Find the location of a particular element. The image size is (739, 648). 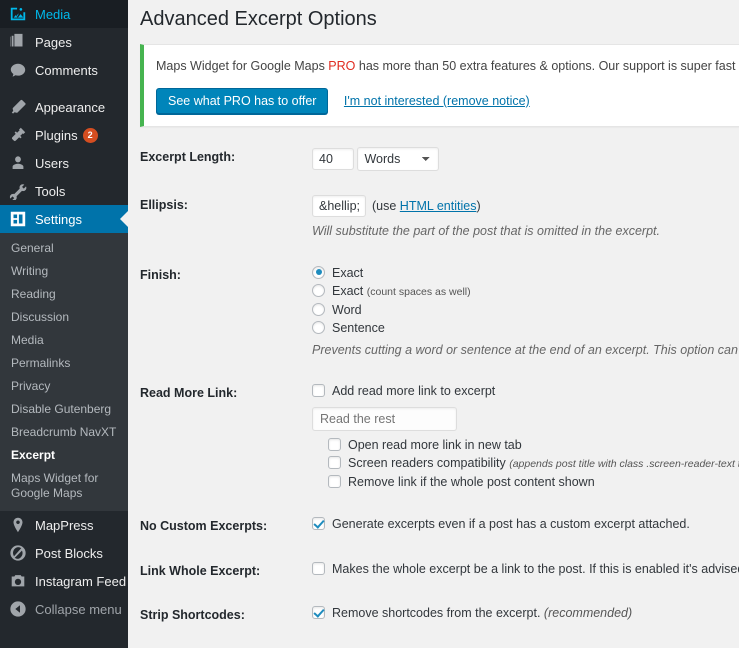

excerpt-length-label: Excerpt Length: is located at coordinates (188, 156).